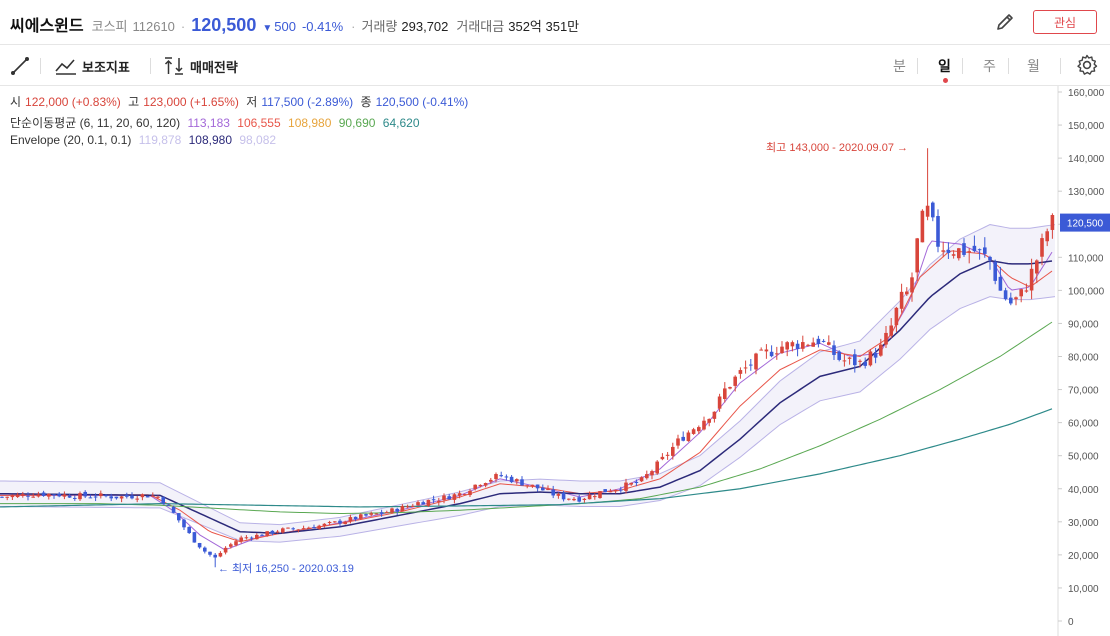  Describe the element at coordinates (200, 66) in the screenshot. I see `strategy-button: 매매전략` at that location.